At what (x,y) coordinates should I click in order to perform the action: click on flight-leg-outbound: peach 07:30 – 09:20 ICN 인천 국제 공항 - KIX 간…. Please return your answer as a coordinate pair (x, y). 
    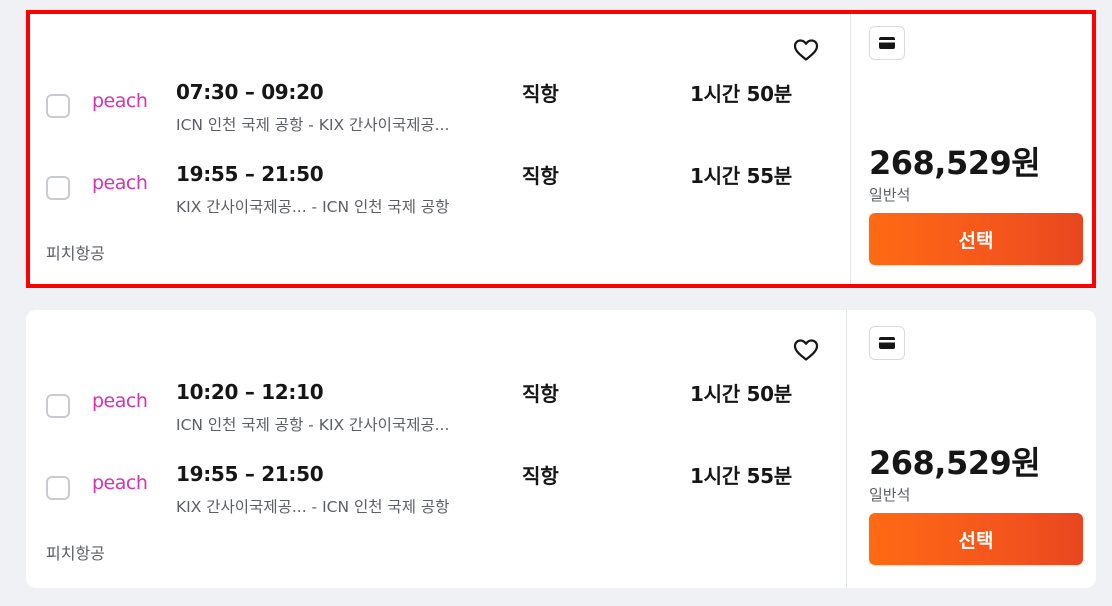
    Looking at the image, I should click on (440, 110).